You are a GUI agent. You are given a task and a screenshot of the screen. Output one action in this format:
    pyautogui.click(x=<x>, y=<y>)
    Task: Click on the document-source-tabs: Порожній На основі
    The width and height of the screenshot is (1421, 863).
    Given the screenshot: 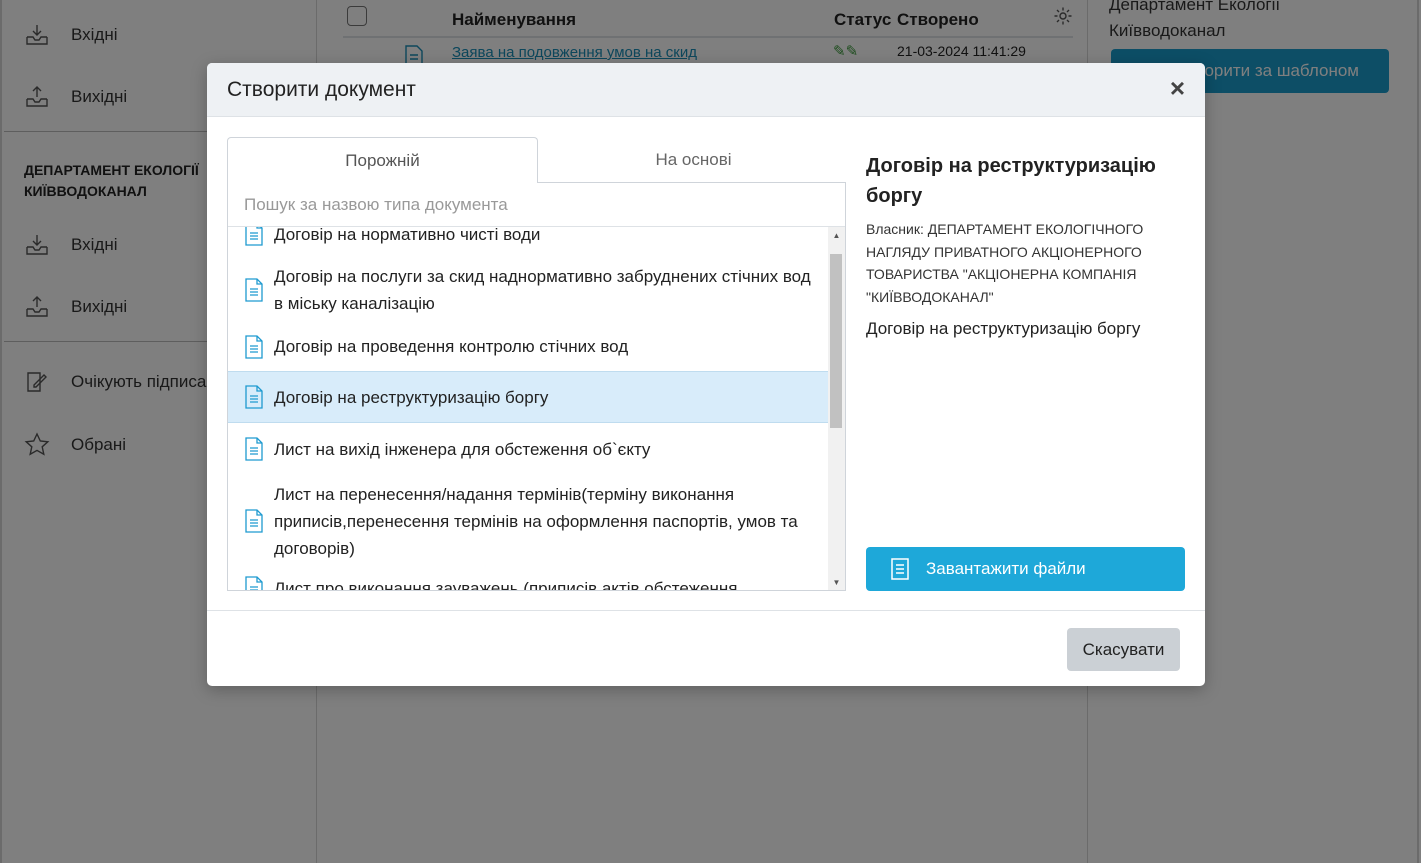 What is the action you would take?
    pyautogui.click(x=536, y=160)
    